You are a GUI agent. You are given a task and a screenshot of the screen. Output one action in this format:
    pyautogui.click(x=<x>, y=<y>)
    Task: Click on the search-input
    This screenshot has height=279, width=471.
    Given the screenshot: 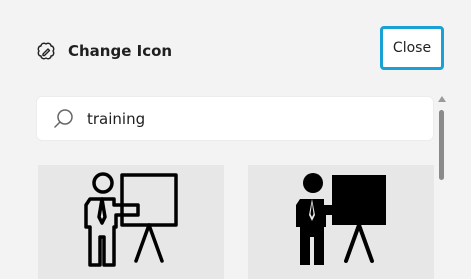 What is the action you would take?
    pyautogui.click(x=252, y=118)
    